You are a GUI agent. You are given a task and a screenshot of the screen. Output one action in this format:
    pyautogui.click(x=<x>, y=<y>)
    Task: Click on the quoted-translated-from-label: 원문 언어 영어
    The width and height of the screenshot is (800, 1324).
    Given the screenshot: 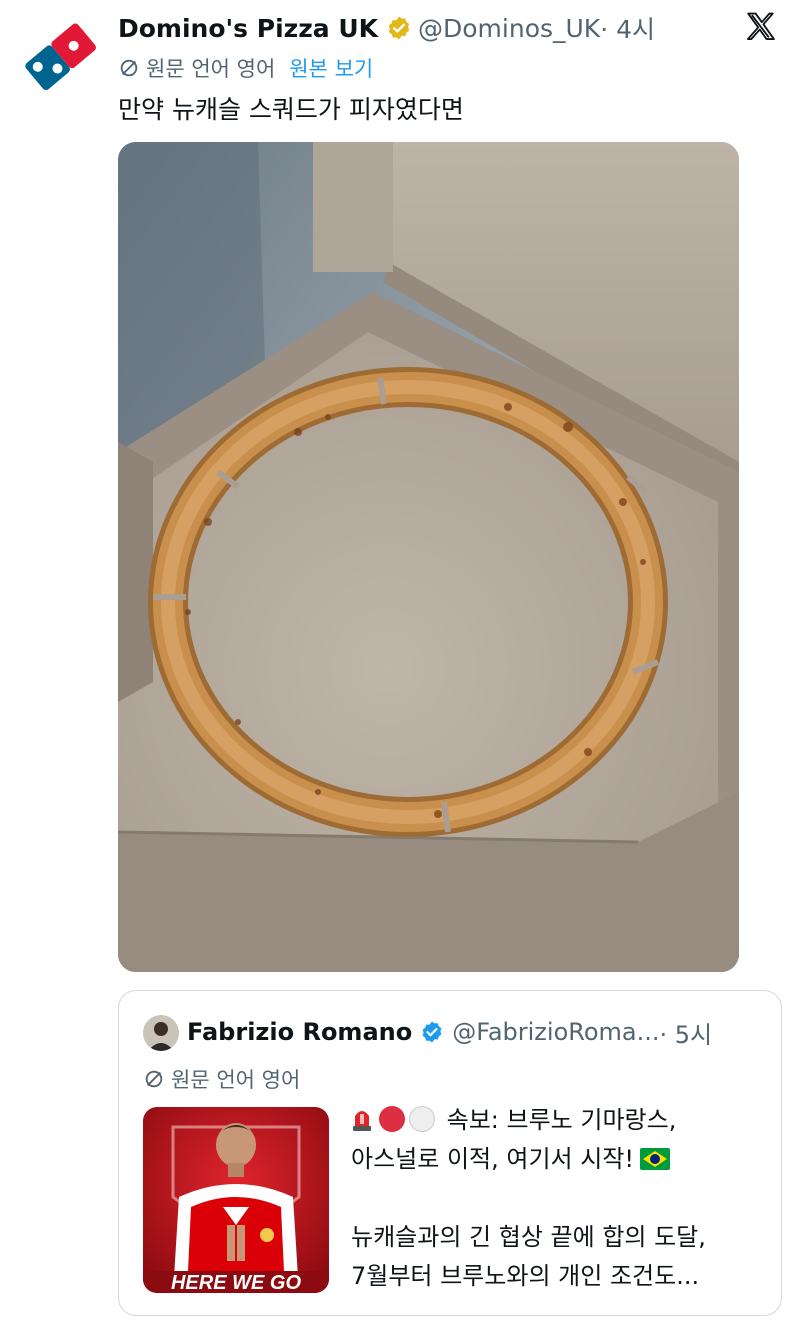 What is the action you would take?
    pyautogui.click(x=236, y=1080)
    